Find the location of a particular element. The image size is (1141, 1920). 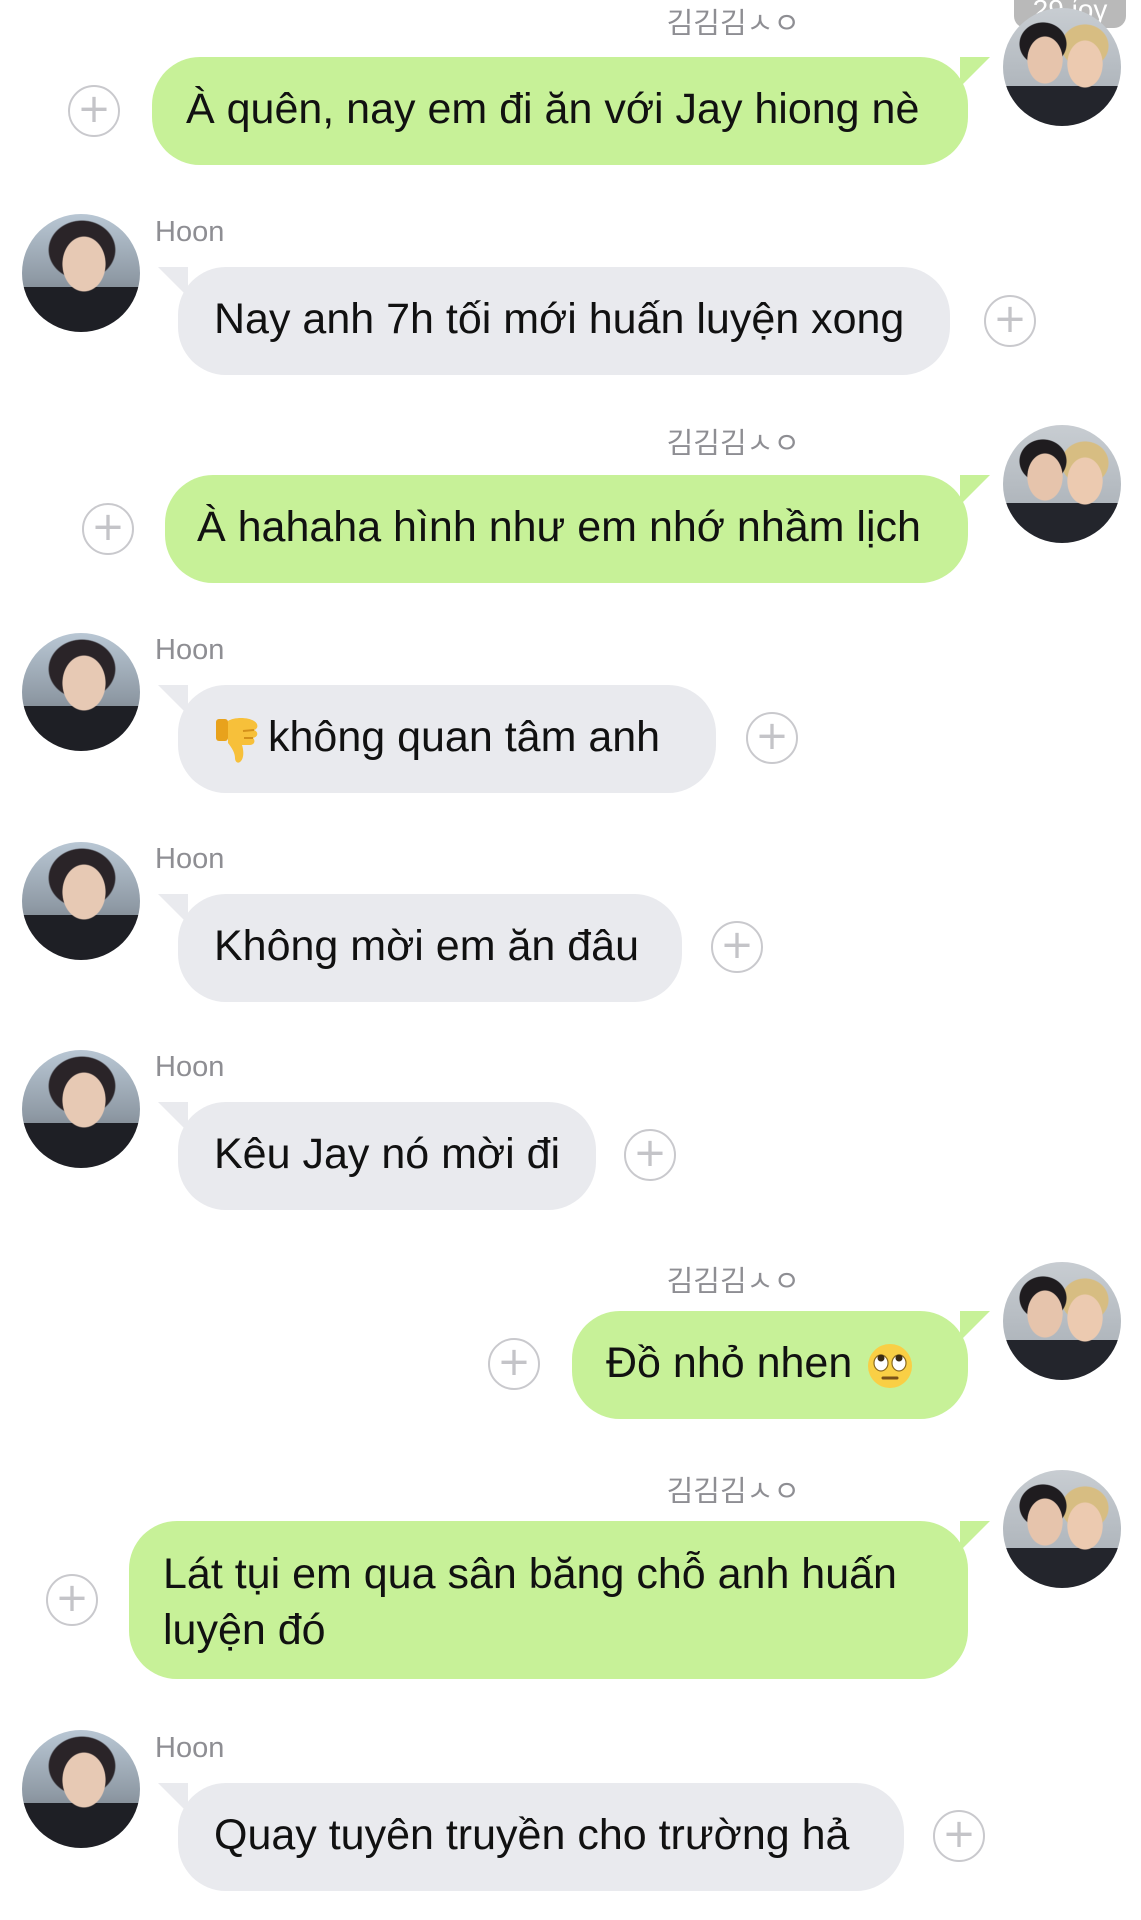

message-bubble: À hahaha hình như em nhớ nhầm lịch is located at coordinates (566, 529).